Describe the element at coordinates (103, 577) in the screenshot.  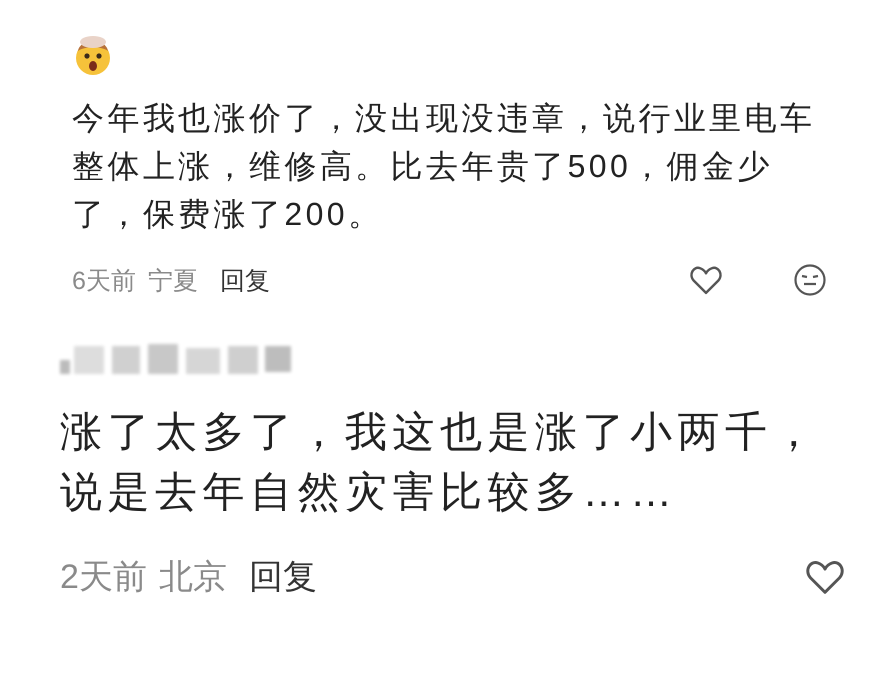
I see `comment-time: 2天前` at that location.